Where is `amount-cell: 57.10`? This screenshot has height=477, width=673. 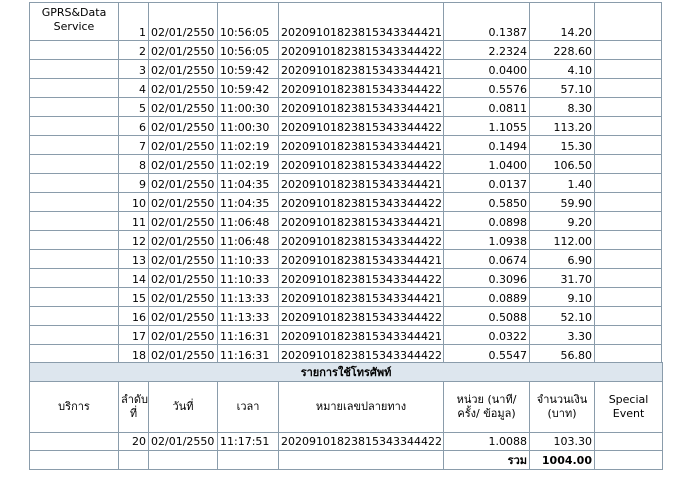
amount-cell: 57.10 is located at coordinates (562, 88).